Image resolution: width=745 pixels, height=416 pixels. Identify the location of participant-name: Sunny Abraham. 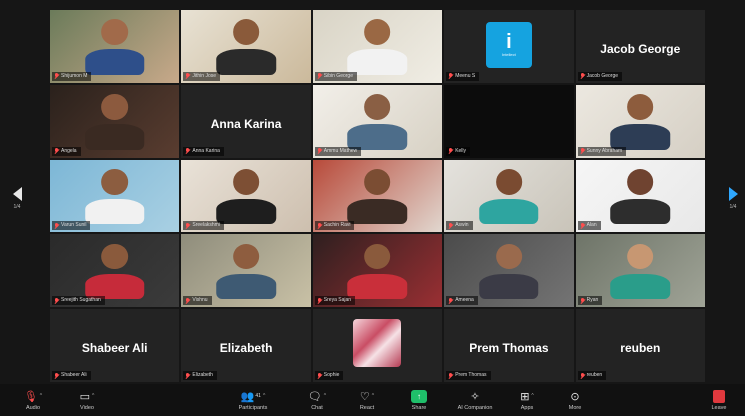
(604, 150).